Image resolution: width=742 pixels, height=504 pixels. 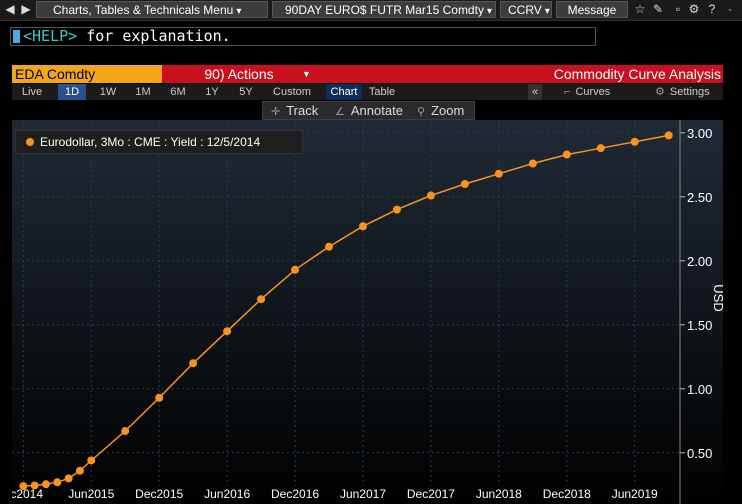 I want to click on period-tab-1d: 1D, so click(x=72, y=92).